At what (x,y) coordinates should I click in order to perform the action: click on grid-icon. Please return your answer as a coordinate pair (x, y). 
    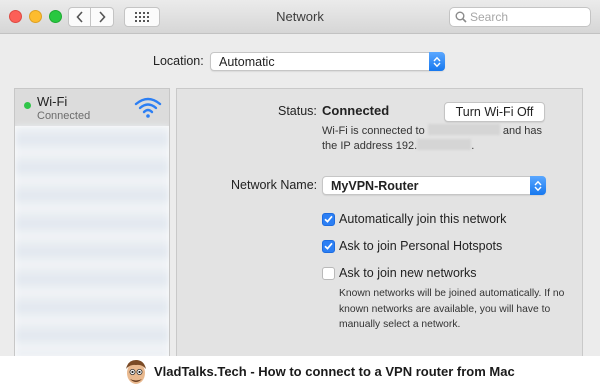
    Looking at the image, I should click on (142, 17).